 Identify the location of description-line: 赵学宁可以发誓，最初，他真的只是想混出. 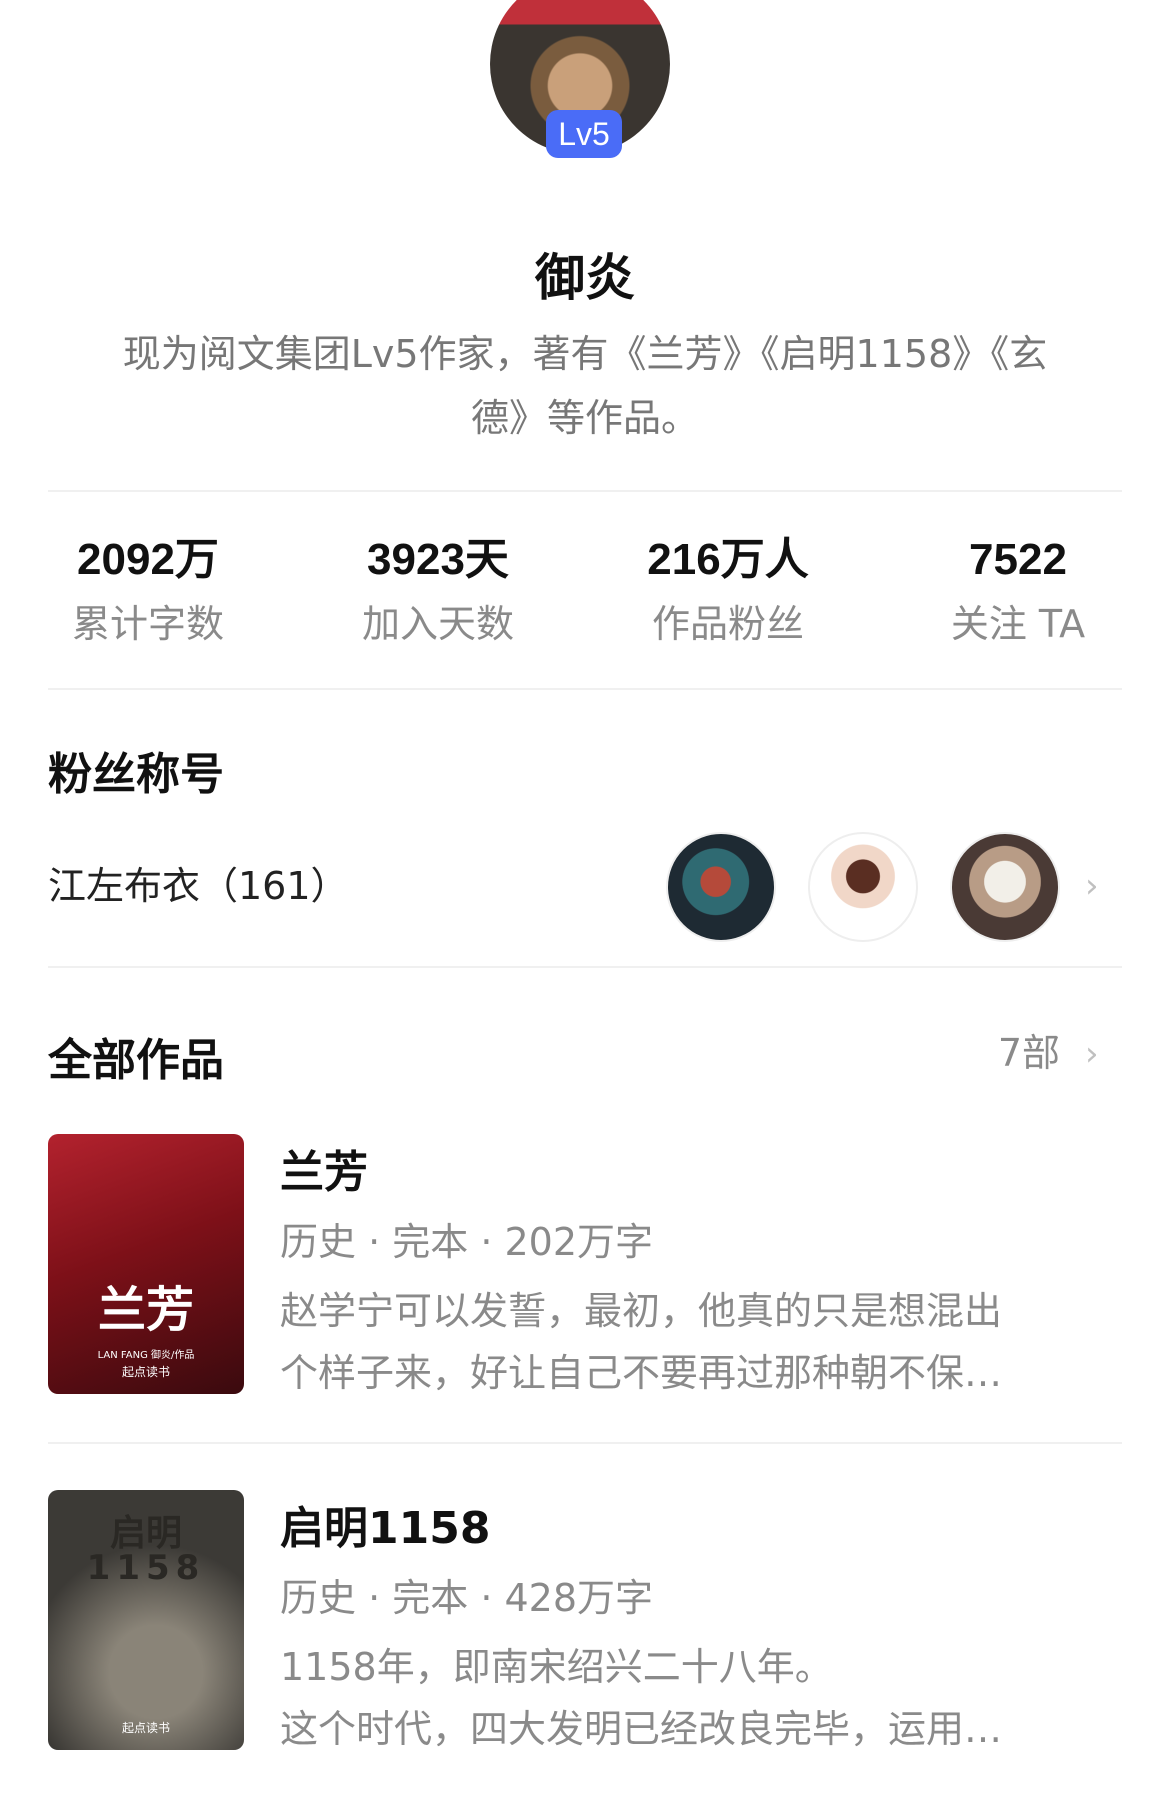
(641, 1311).